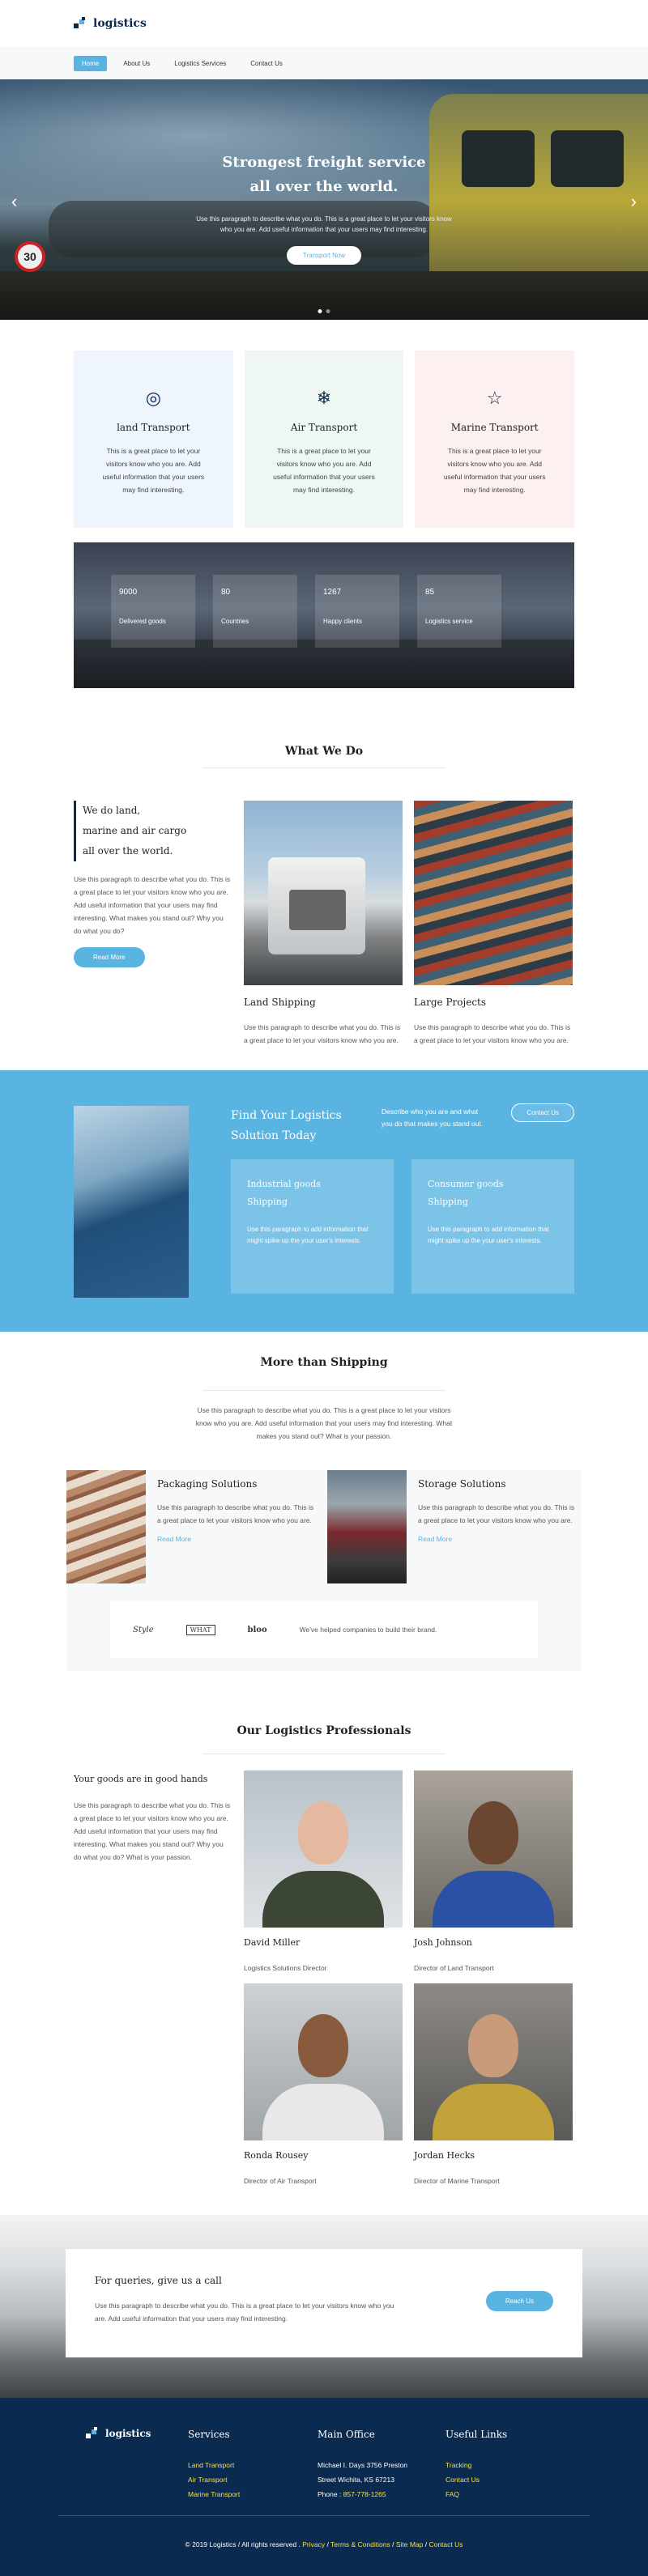 This screenshot has height=2576, width=648. Describe the element at coordinates (476, 2465) in the screenshot. I see `footer-link: Tracking` at that location.